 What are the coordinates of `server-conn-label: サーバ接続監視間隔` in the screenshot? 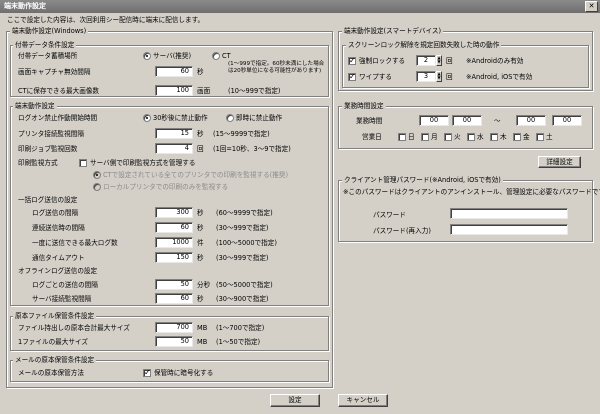 It's located at (62, 299).